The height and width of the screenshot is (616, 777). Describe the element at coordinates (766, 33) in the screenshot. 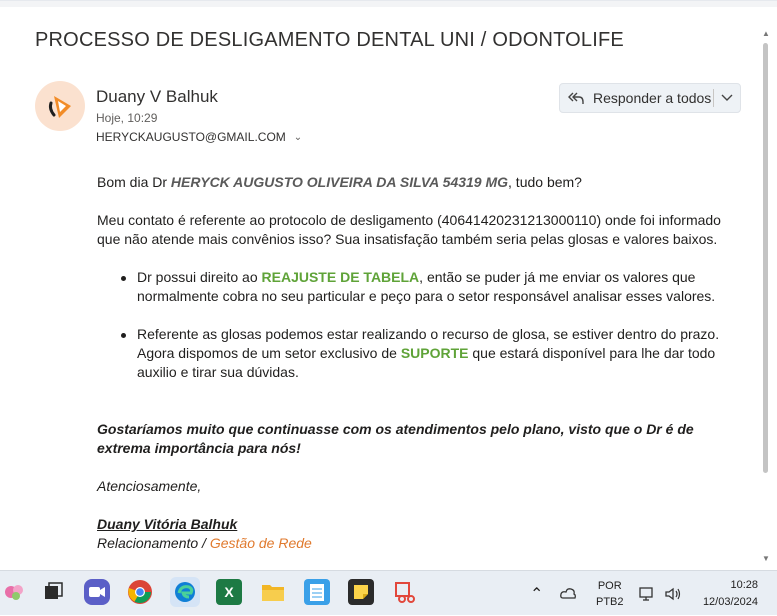

I see `scroll-up-arrow-icon: ▲` at that location.